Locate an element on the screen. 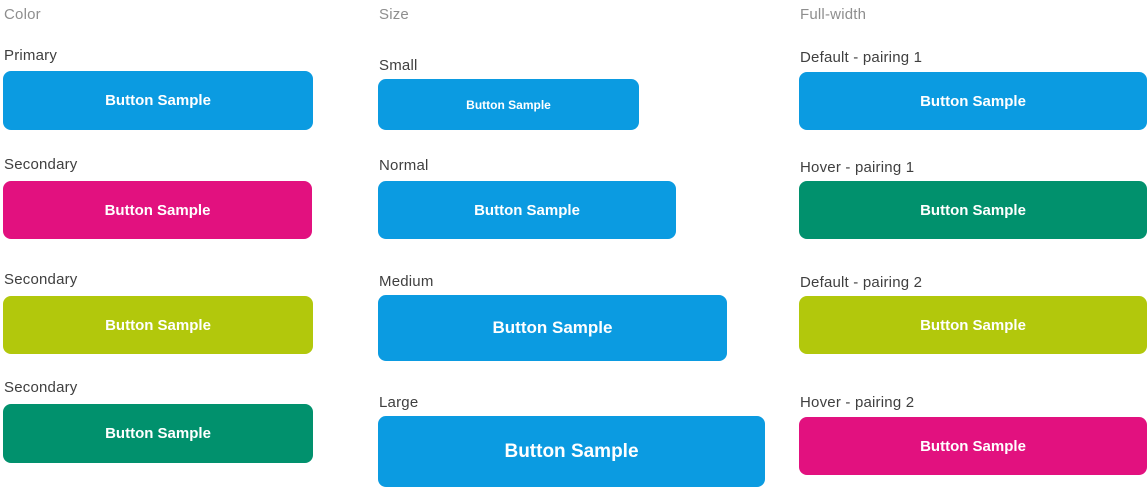 The width and height of the screenshot is (1148, 488). small-label: Small is located at coordinates (398, 65).